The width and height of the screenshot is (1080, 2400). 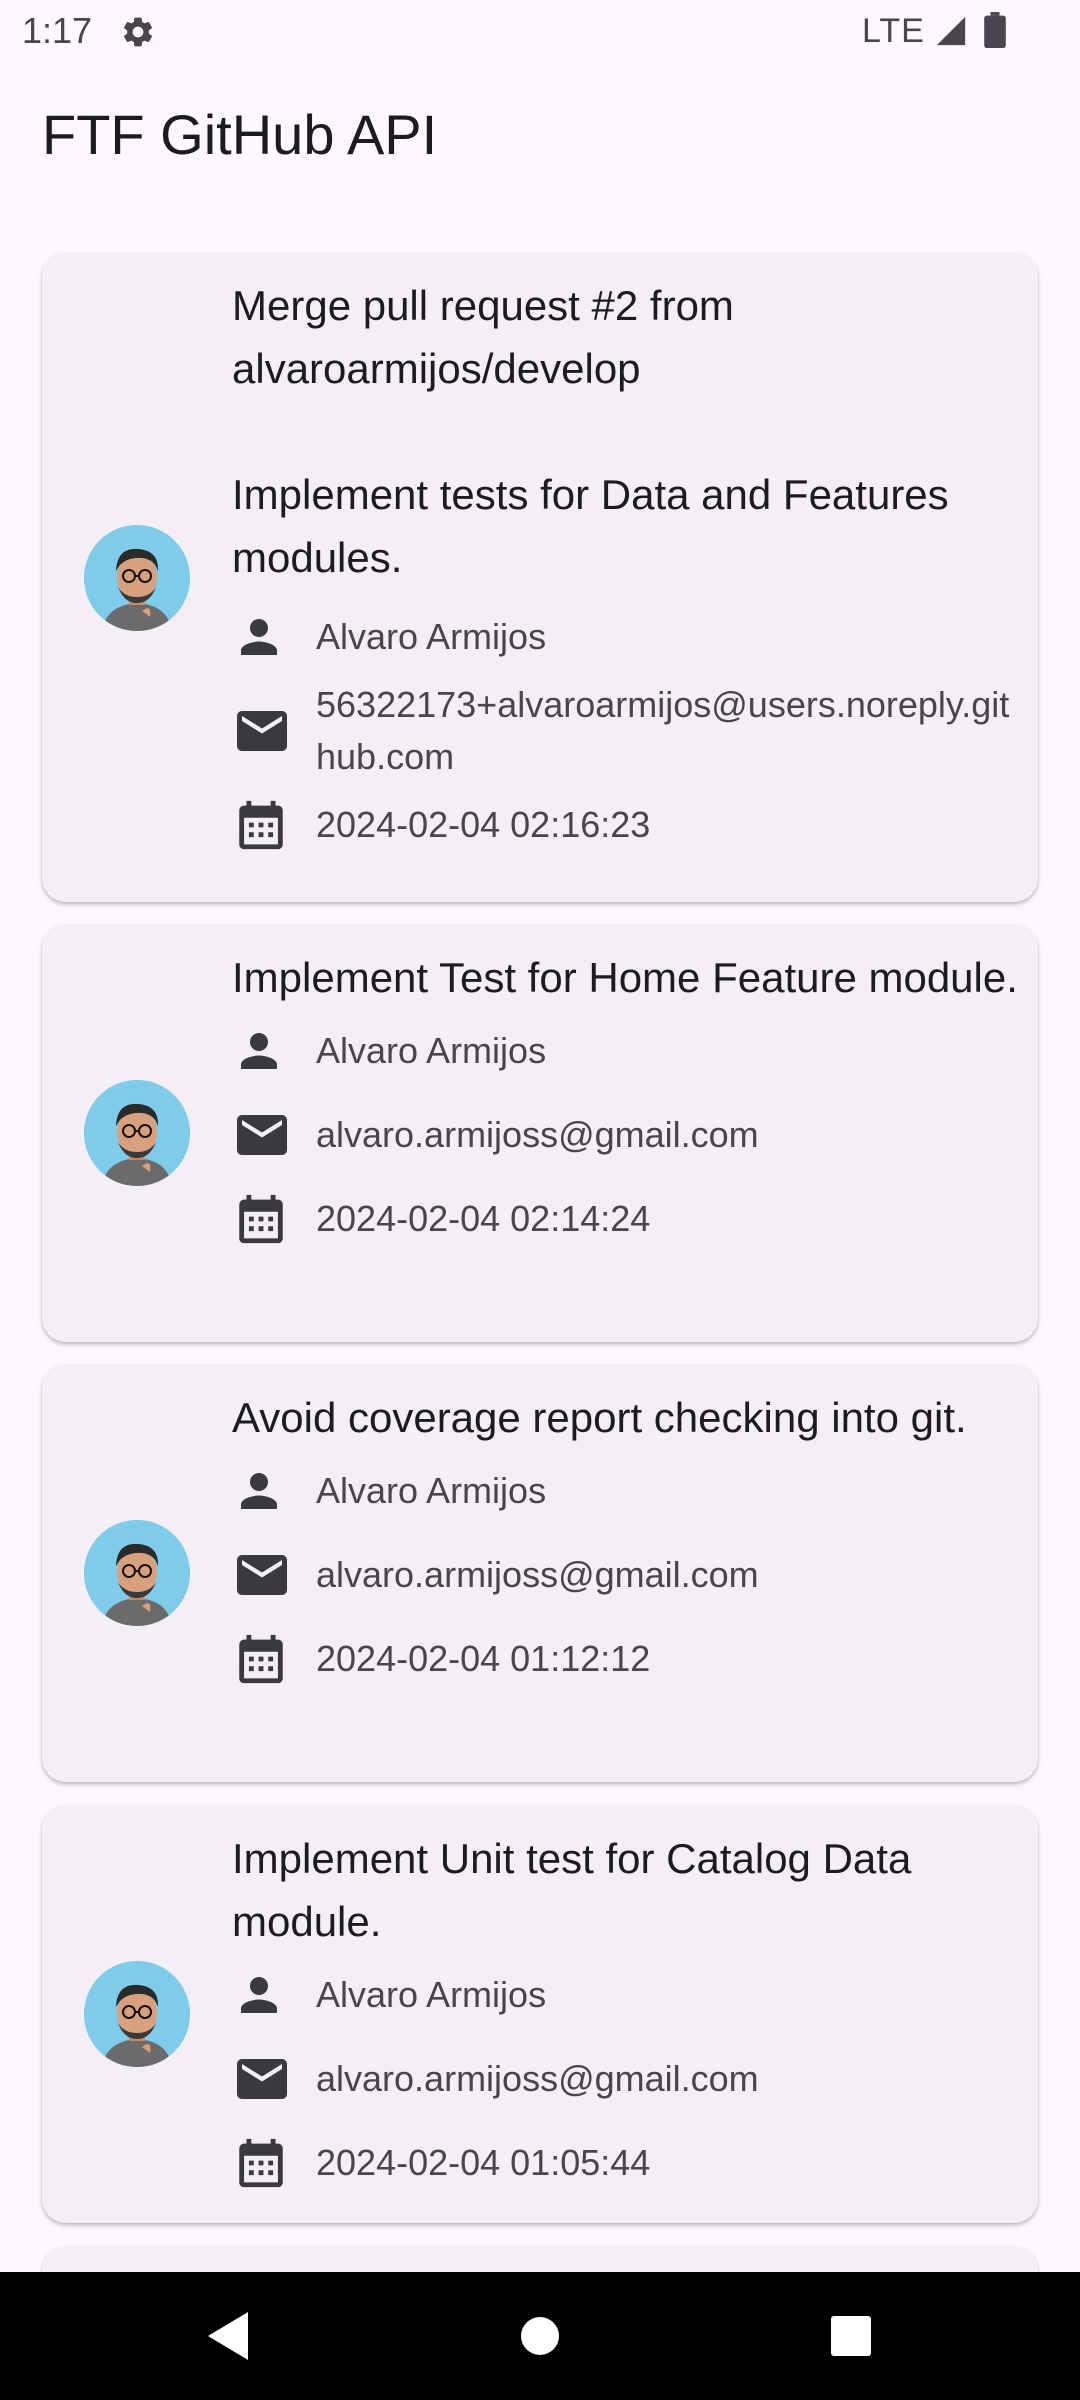 I want to click on commit-date: 2024-02-04 01:05:44, so click(x=483, y=2162).